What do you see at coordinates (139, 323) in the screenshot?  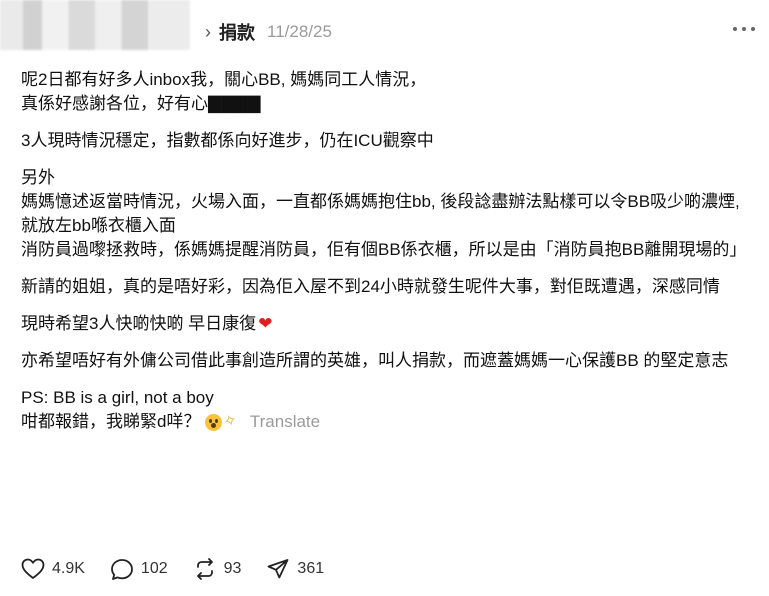 I see `paragraph-text: 現時希望3人快啲快啲 早日康復` at bounding box center [139, 323].